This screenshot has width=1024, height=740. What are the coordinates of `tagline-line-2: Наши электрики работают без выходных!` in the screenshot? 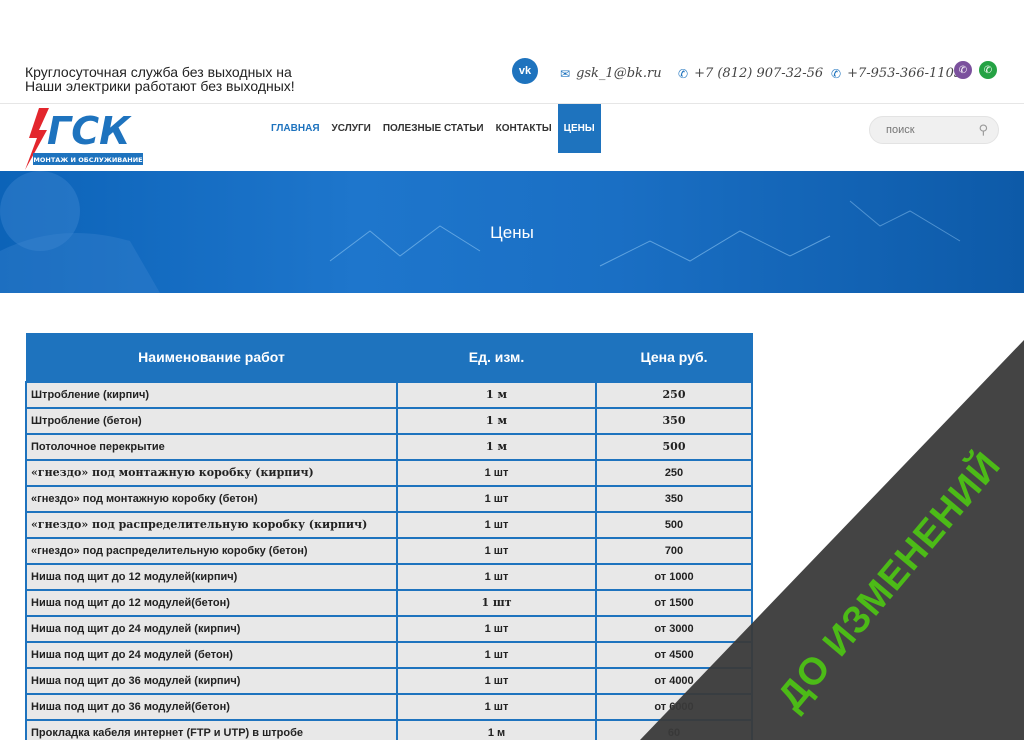 It's located at (160, 86).